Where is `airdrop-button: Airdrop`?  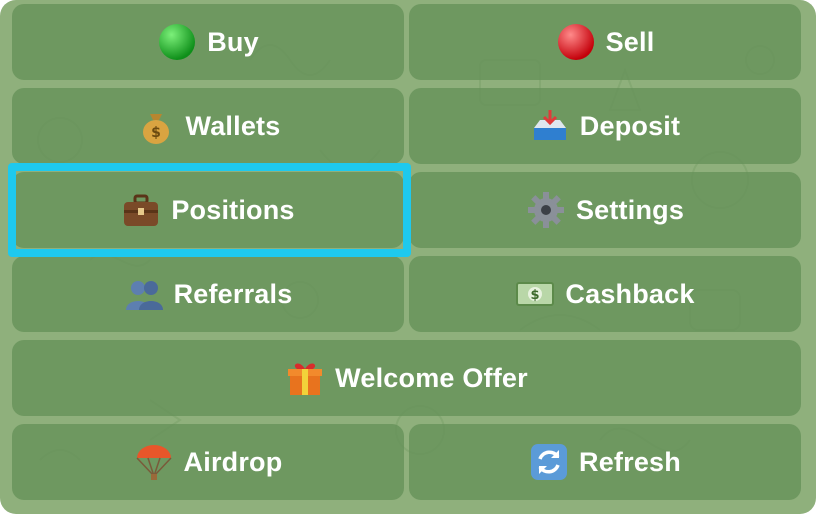
airdrop-button: Airdrop is located at coordinates (208, 462).